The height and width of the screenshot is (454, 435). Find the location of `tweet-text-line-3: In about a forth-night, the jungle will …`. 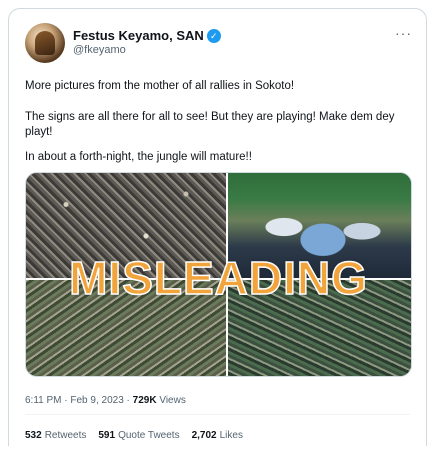

tweet-text-line-3: In about a forth-night, the jungle will … is located at coordinates (138, 157).